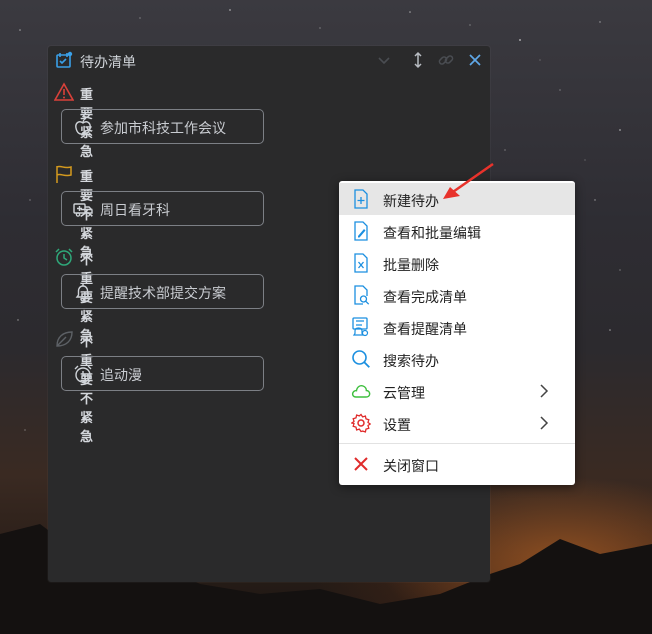 The height and width of the screenshot is (634, 652). Describe the element at coordinates (361, 327) in the screenshot. I see `reminder-file-icon` at that location.